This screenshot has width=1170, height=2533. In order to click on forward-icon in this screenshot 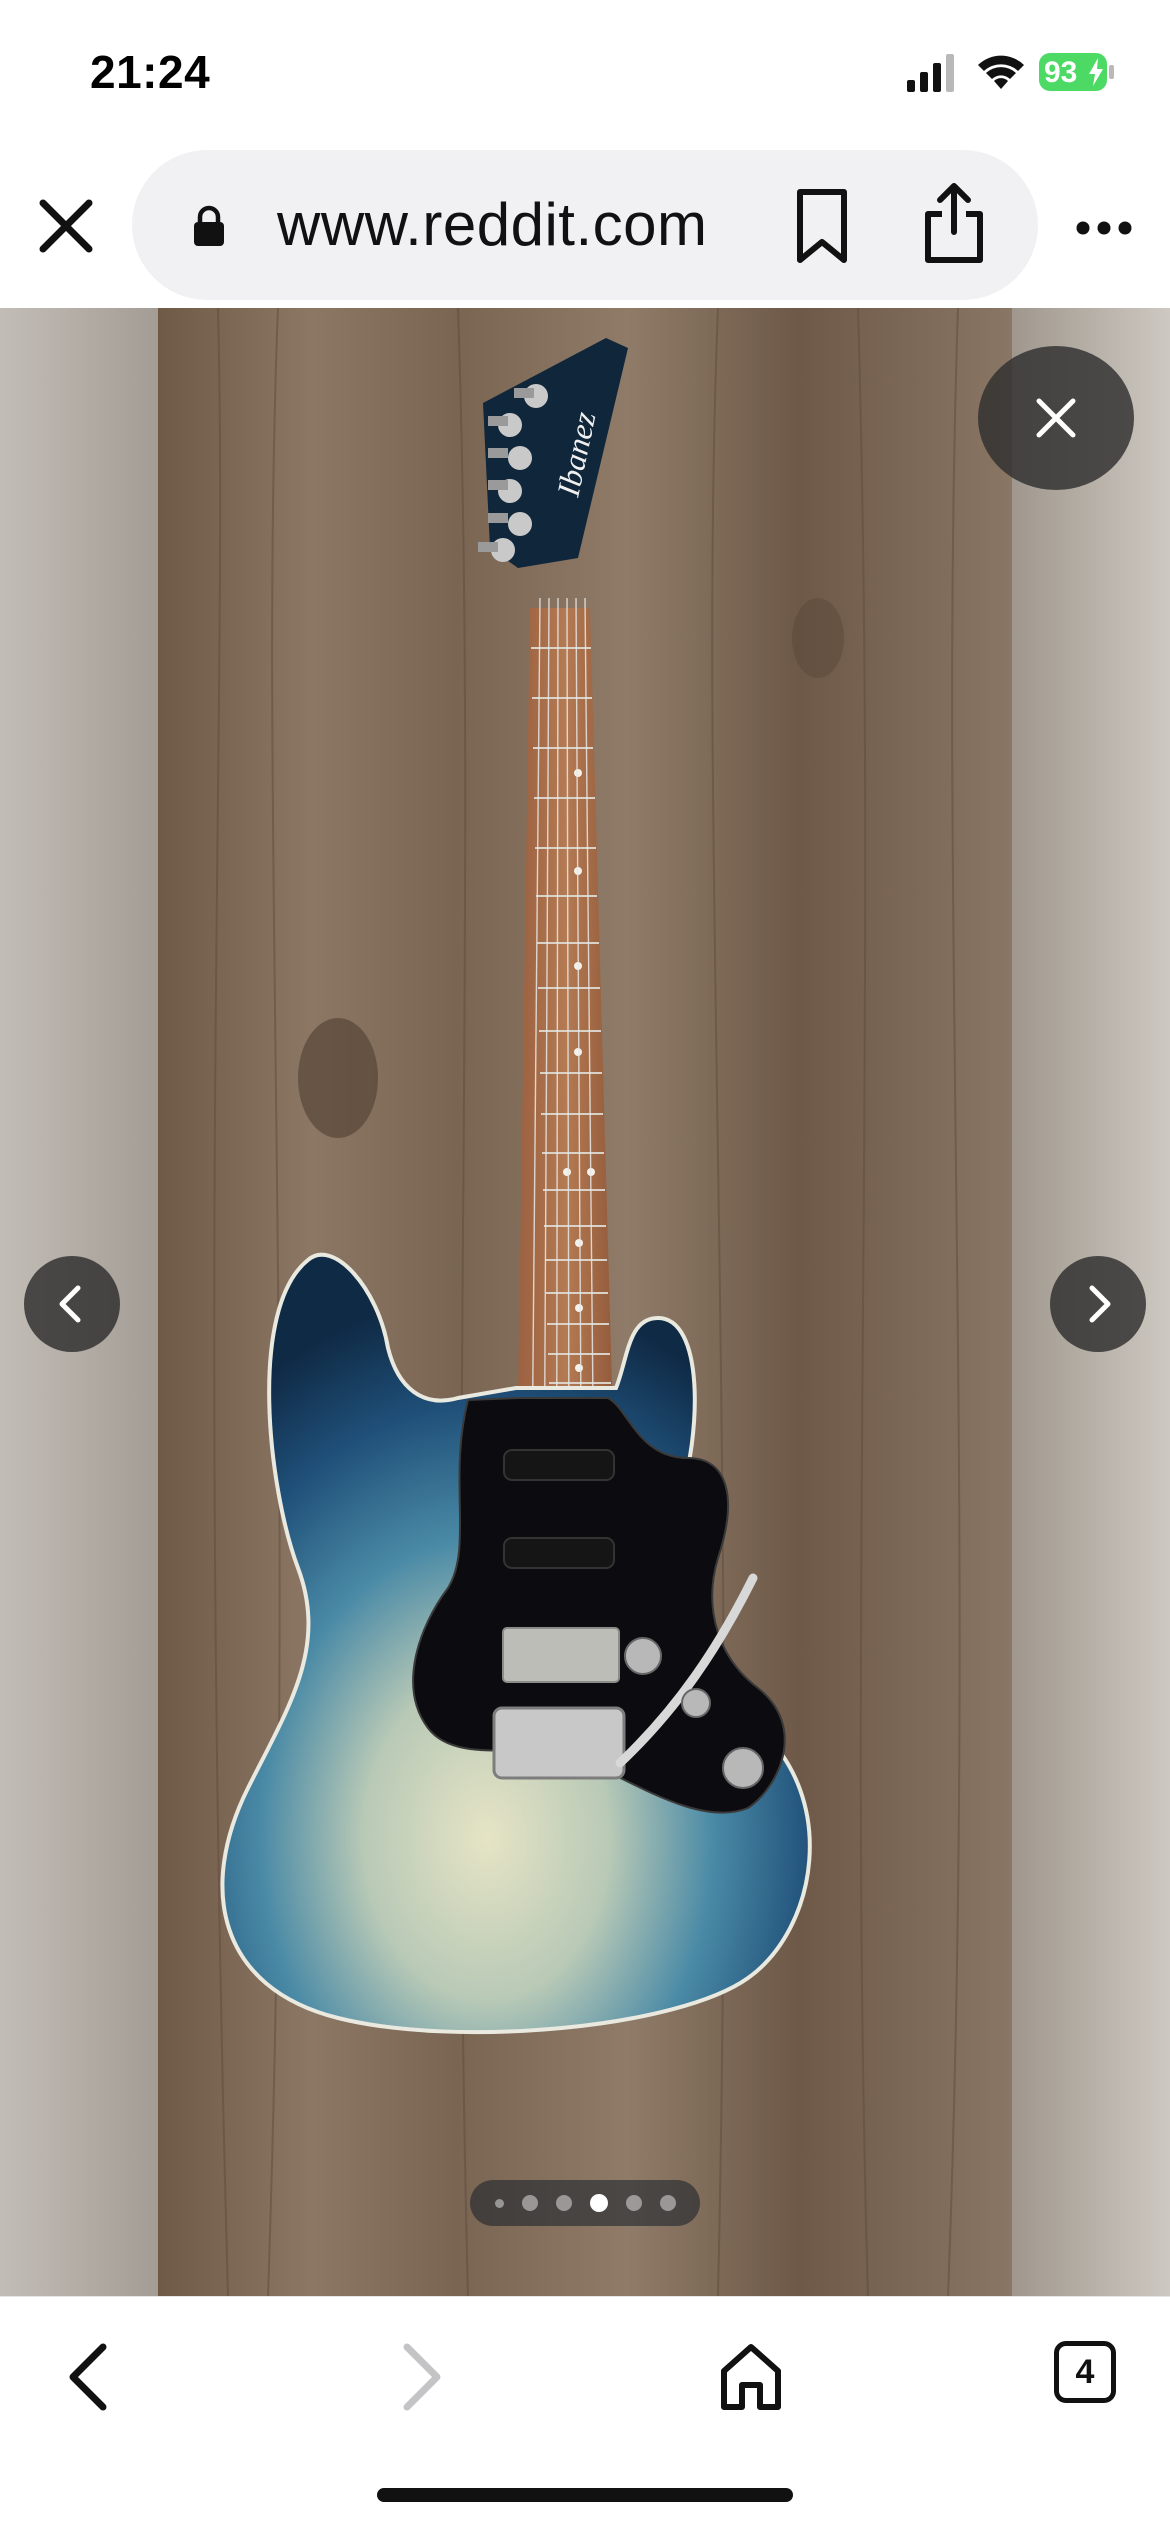, I will do `click(420, 2377)`.